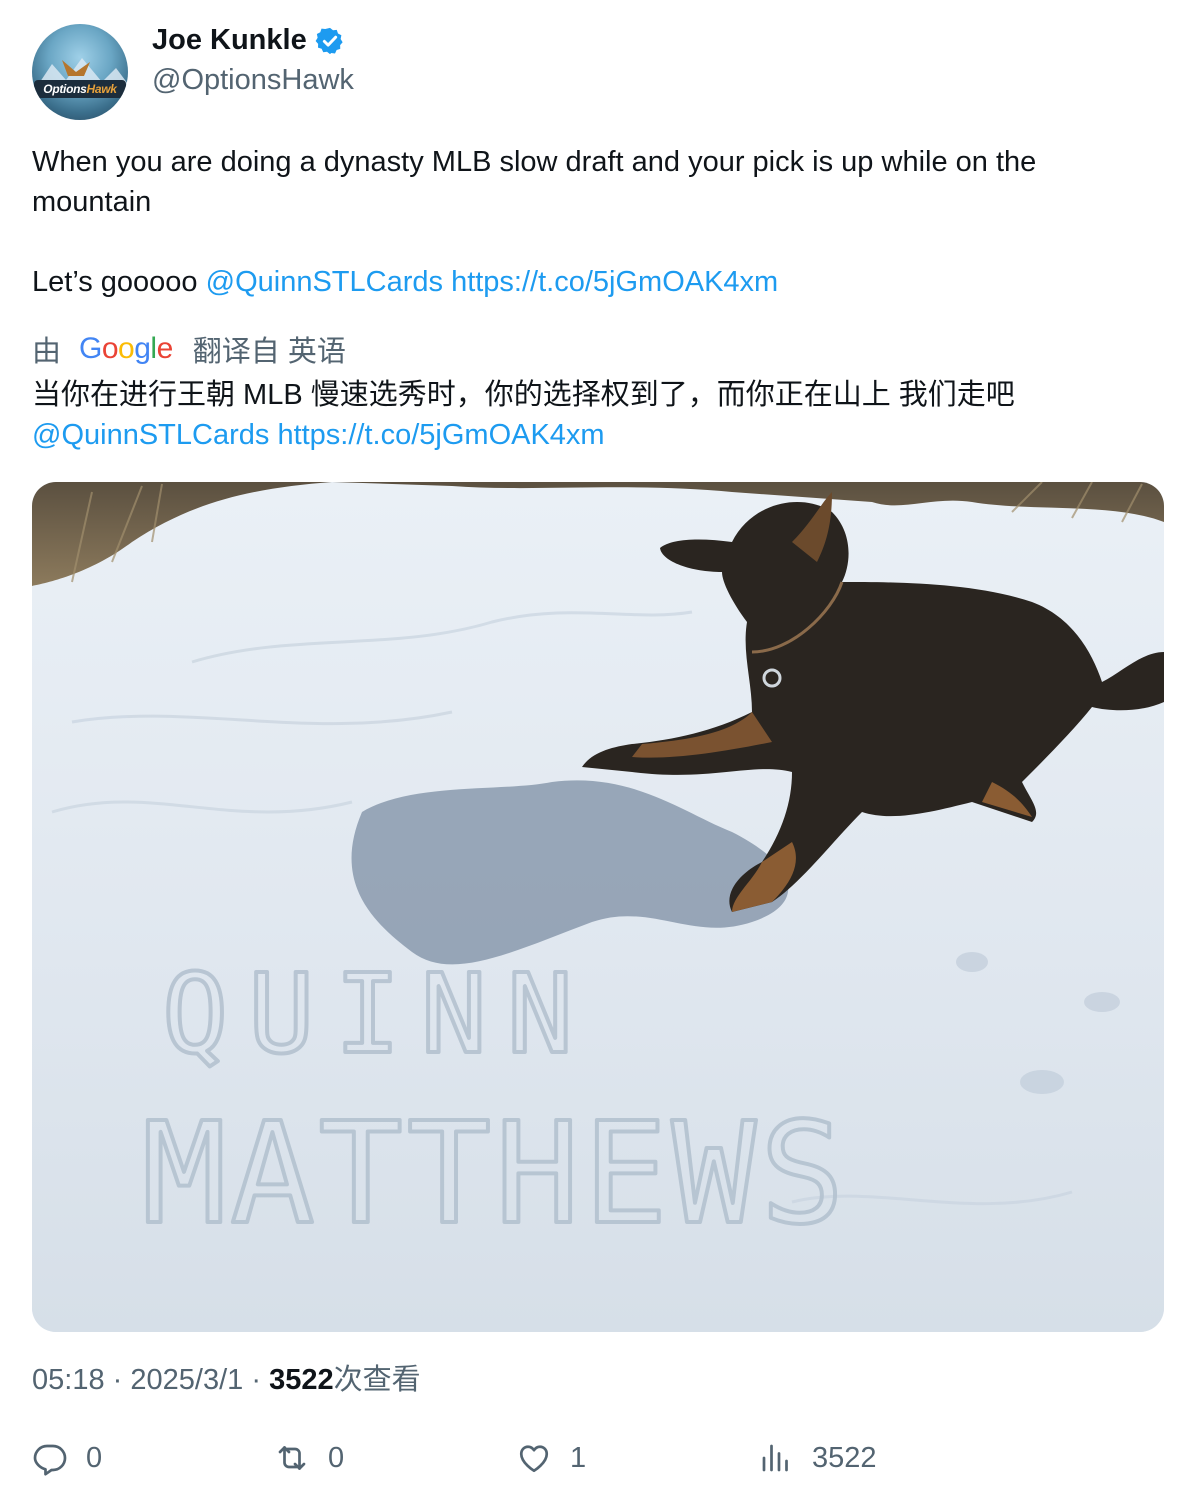 Image resolution: width=1196 pixels, height=1508 pixels. I want to click on like-button: 1, so click(551, 1458).